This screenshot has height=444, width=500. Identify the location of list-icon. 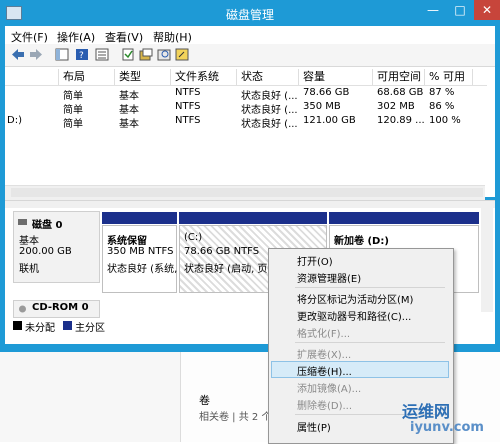
(102, 54).